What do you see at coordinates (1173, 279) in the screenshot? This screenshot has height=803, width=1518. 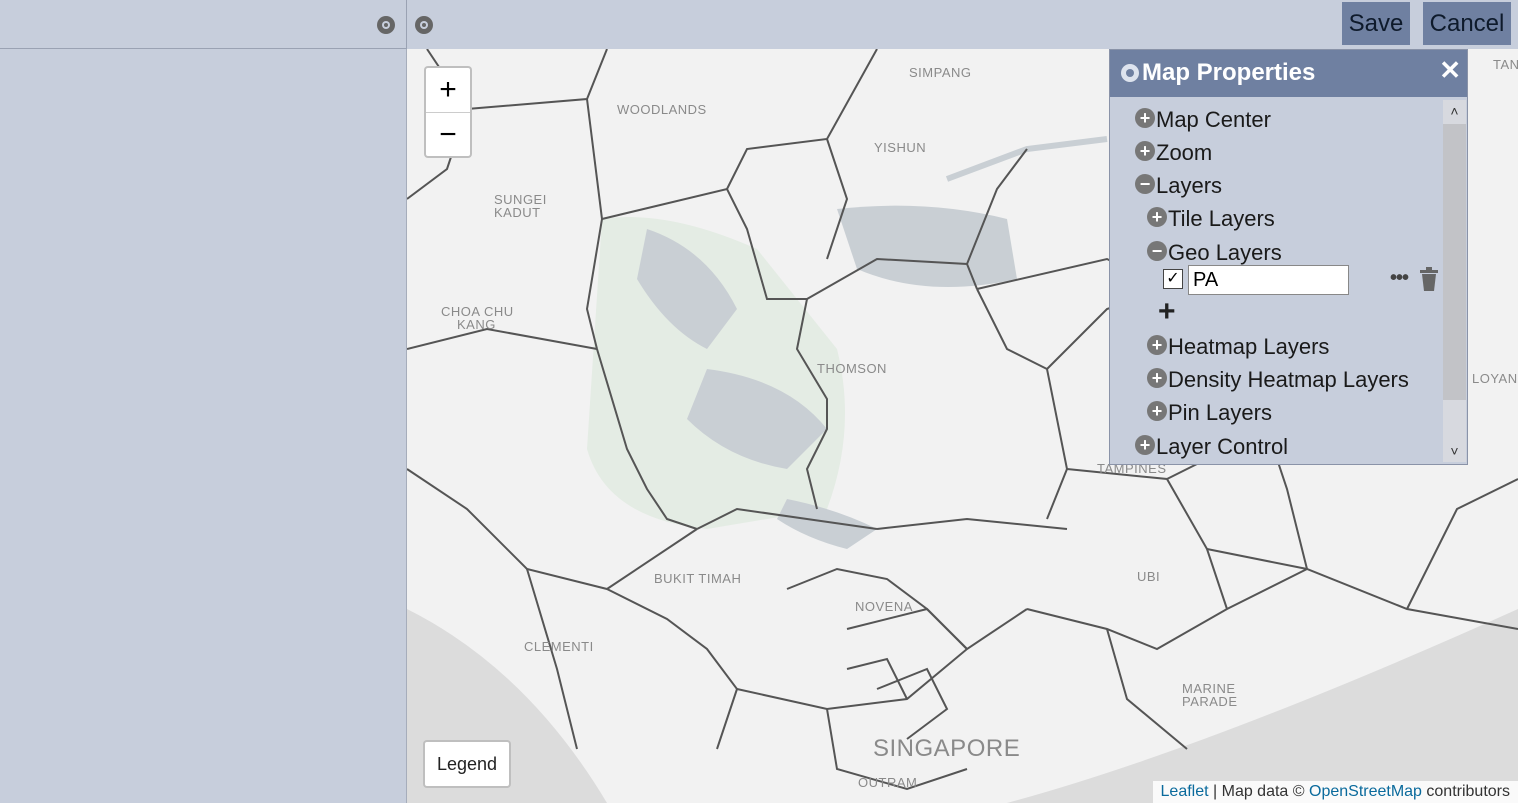 I see `layer-checkbox: ✓` at bounding box center [1173, 279].